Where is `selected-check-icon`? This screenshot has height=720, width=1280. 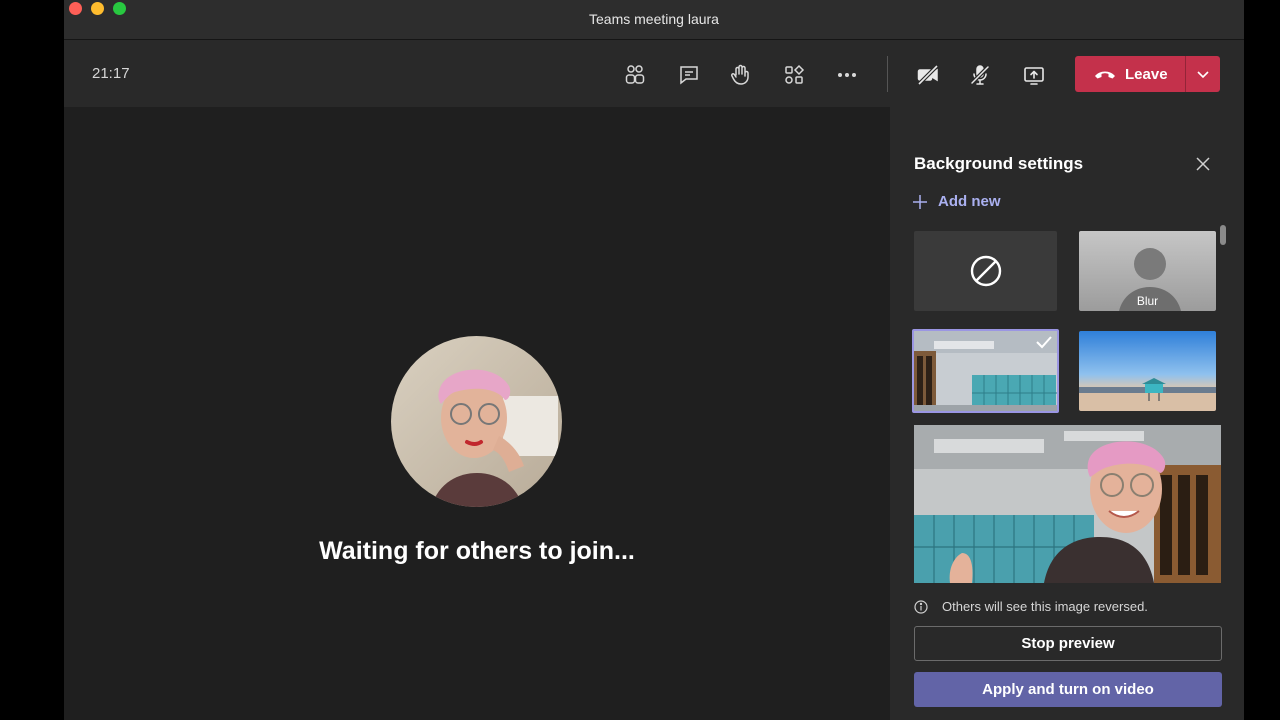 selected-check-icon is located at coordinates (1044, 342).